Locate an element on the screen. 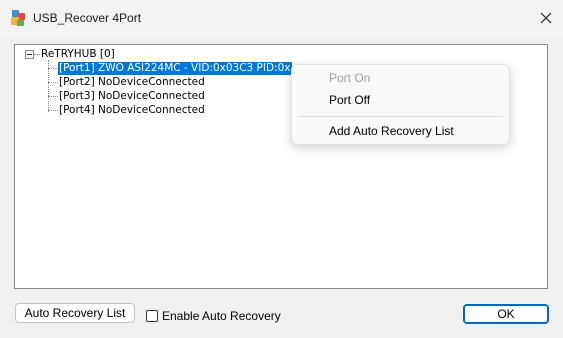 The width and height of the screenshot is (563, 338). tree-port-item: [Port4] NoDeviceConnected is located at coordinates (132, 110).